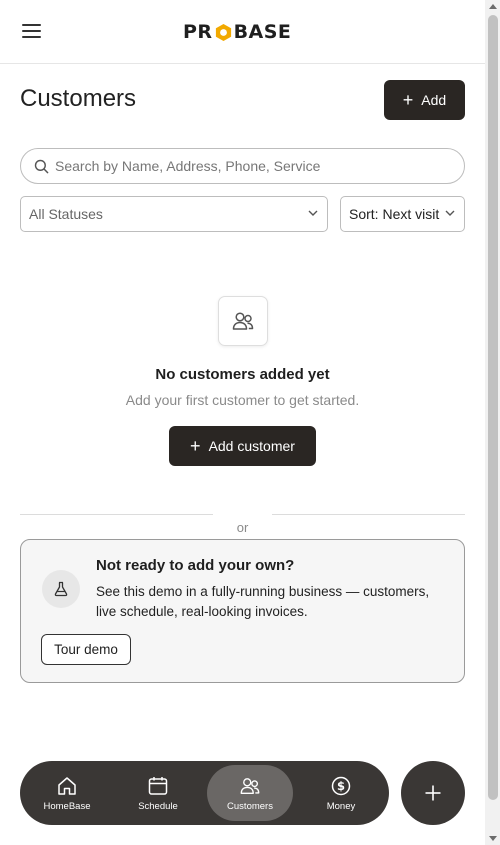 The image size is (500, 845). What do you see at coordinates (158, 806) in the screenshot?
I see `nav-label-schedule: Schedule` at bounding box center [158, 806].